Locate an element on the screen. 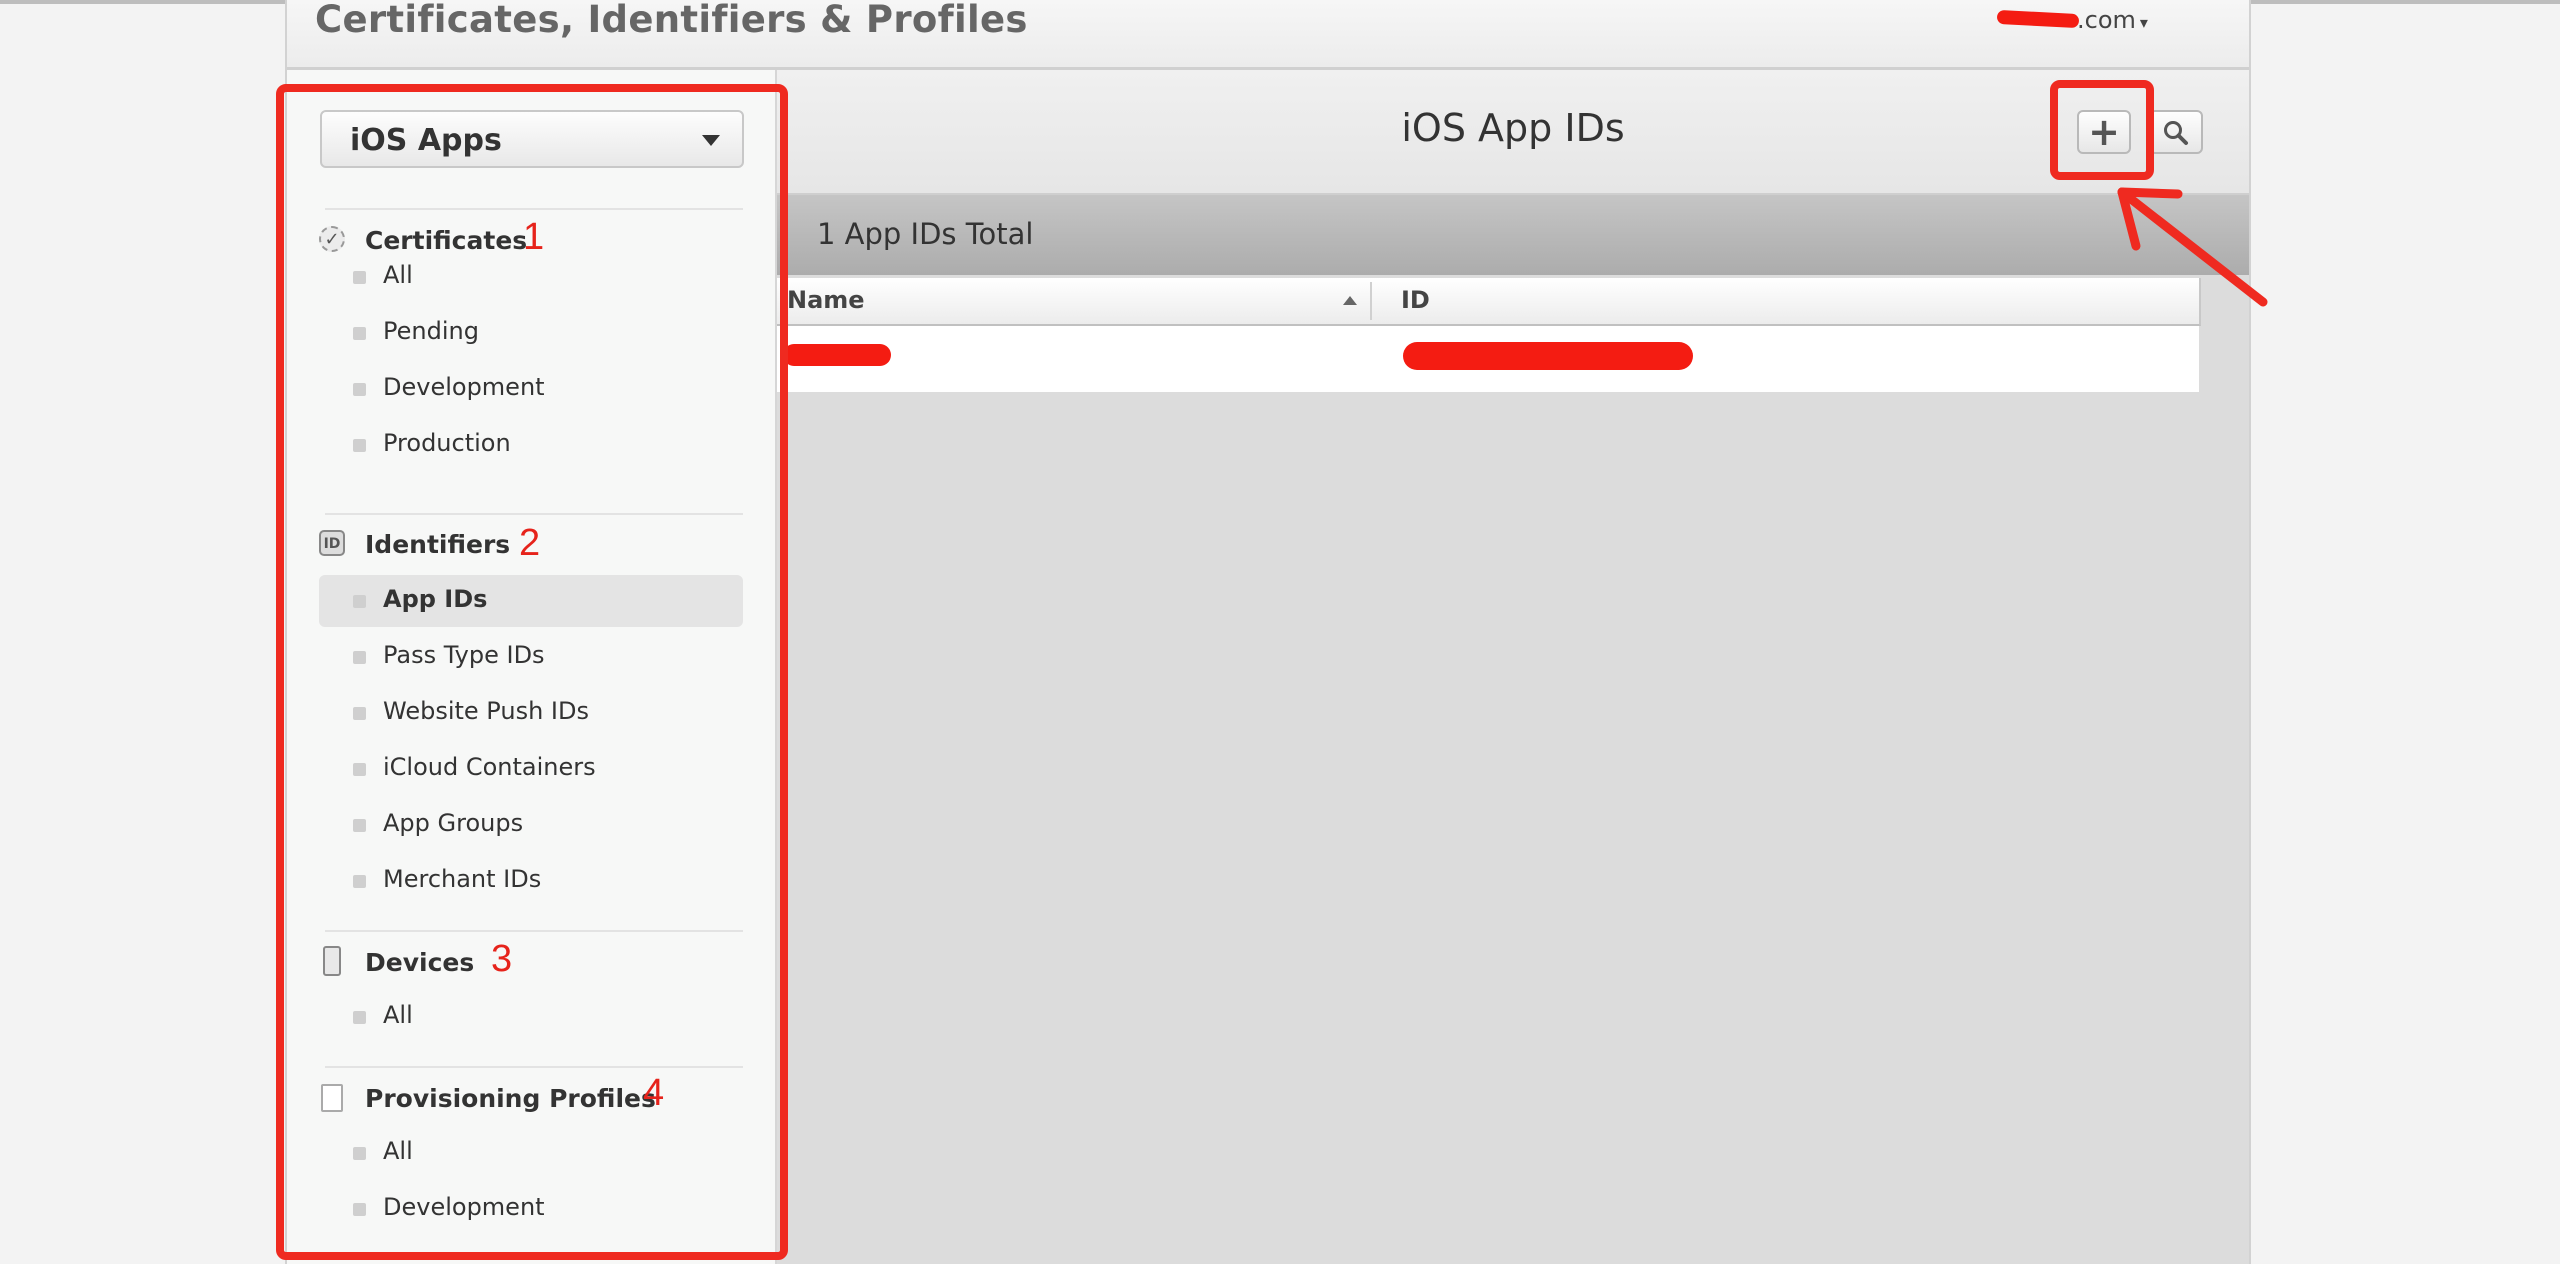 This screenshot has height=1264, width=2560. column-header-name: Name is located at coordinates (826, 300).